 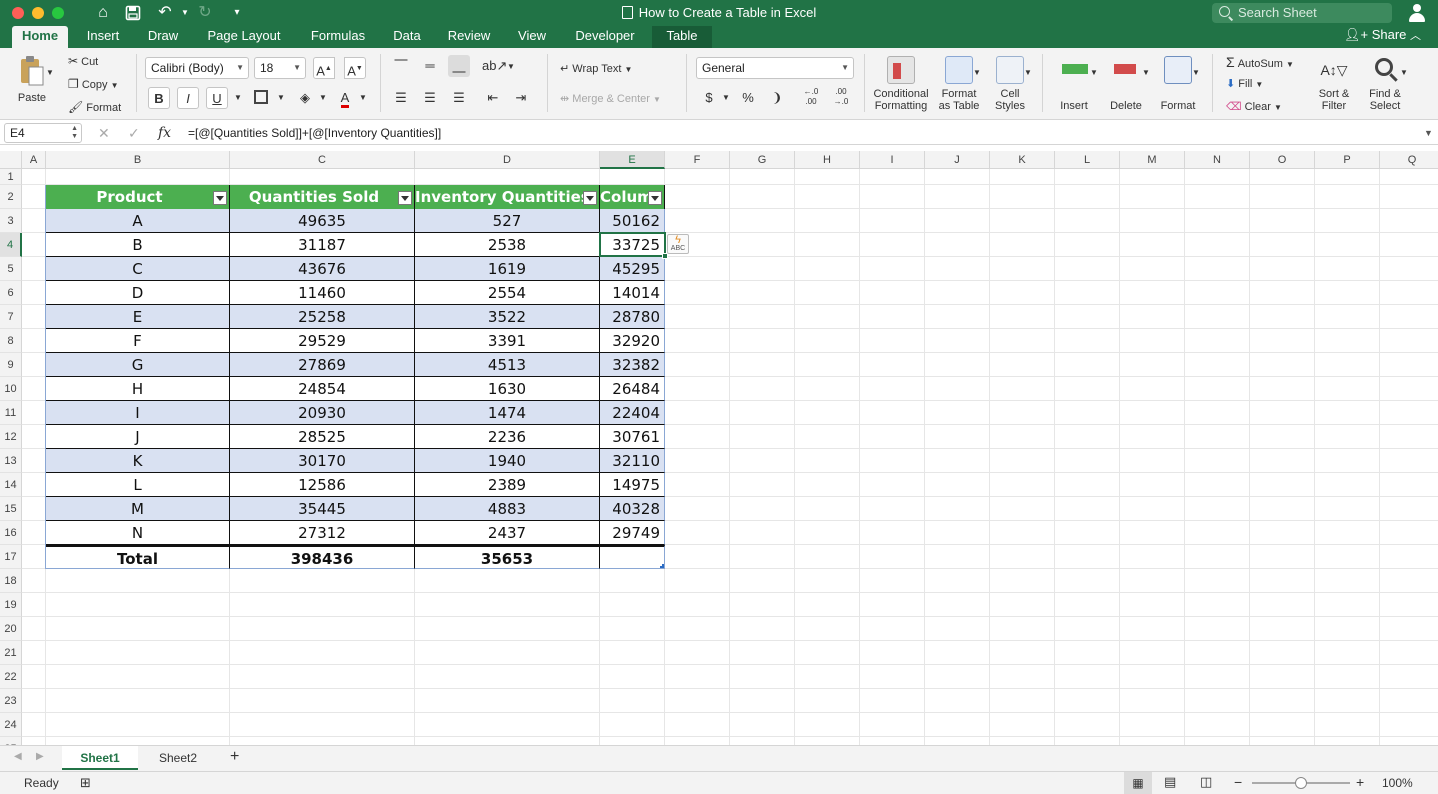 I want to click on row-header-1: 1, so click(x=11, y=177).